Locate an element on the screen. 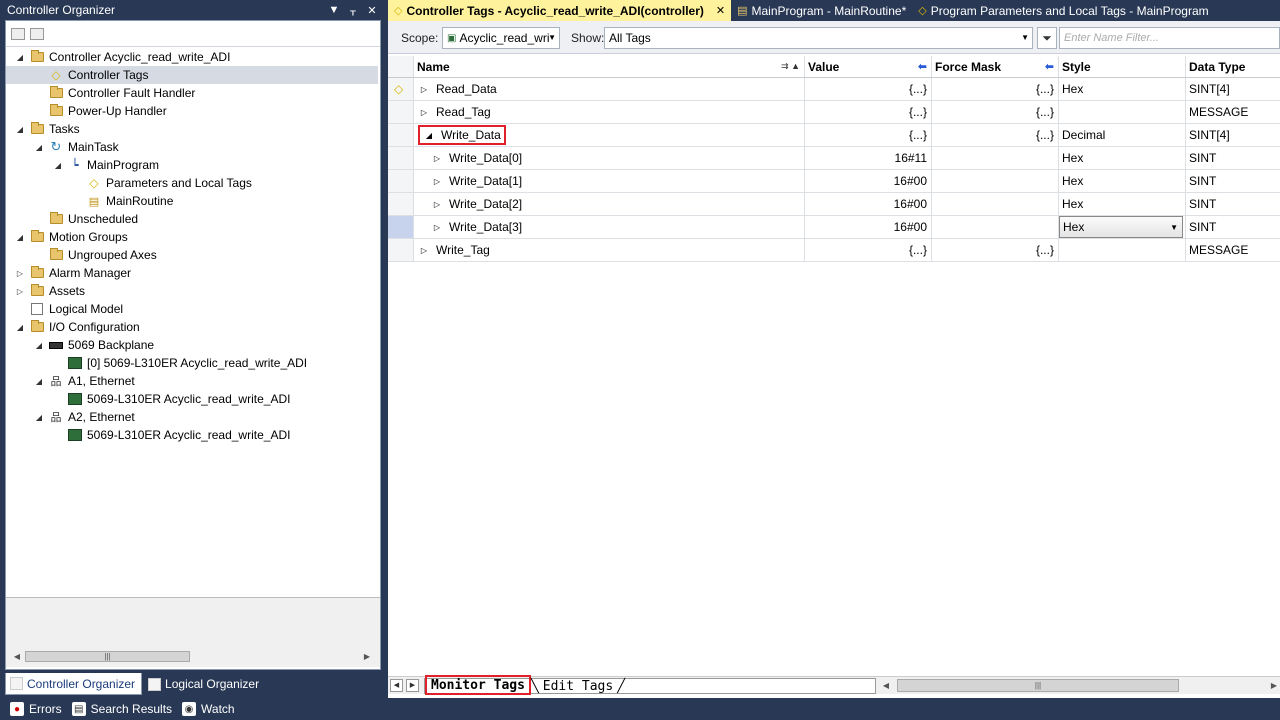 The width and height of the screenshot is (1280, 720). tag-row: ◇ ▷ Read_Data {...} {...} Hex SINT[4] is located at coordinates (834, 89).